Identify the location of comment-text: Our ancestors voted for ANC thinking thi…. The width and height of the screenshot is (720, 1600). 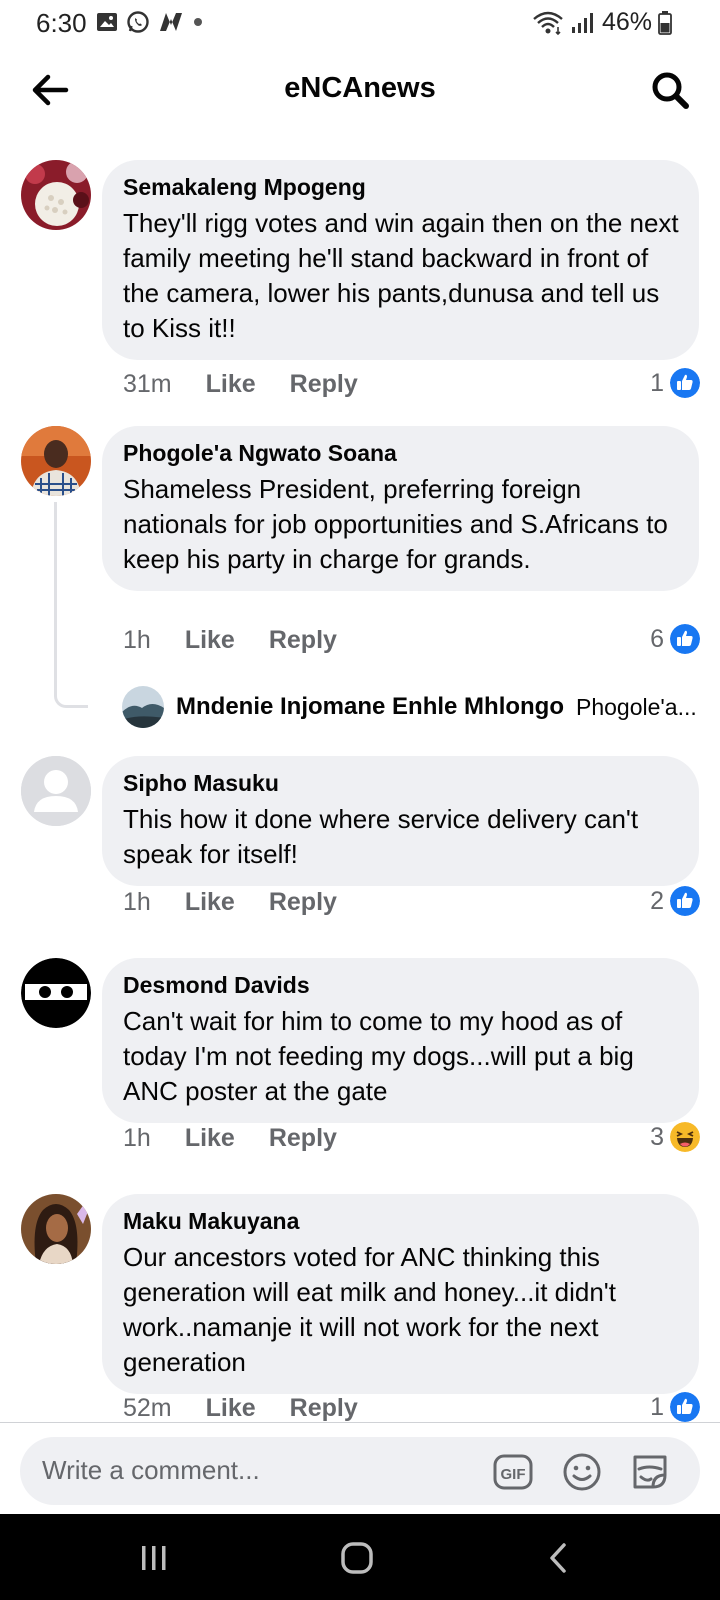
(369, 1309).